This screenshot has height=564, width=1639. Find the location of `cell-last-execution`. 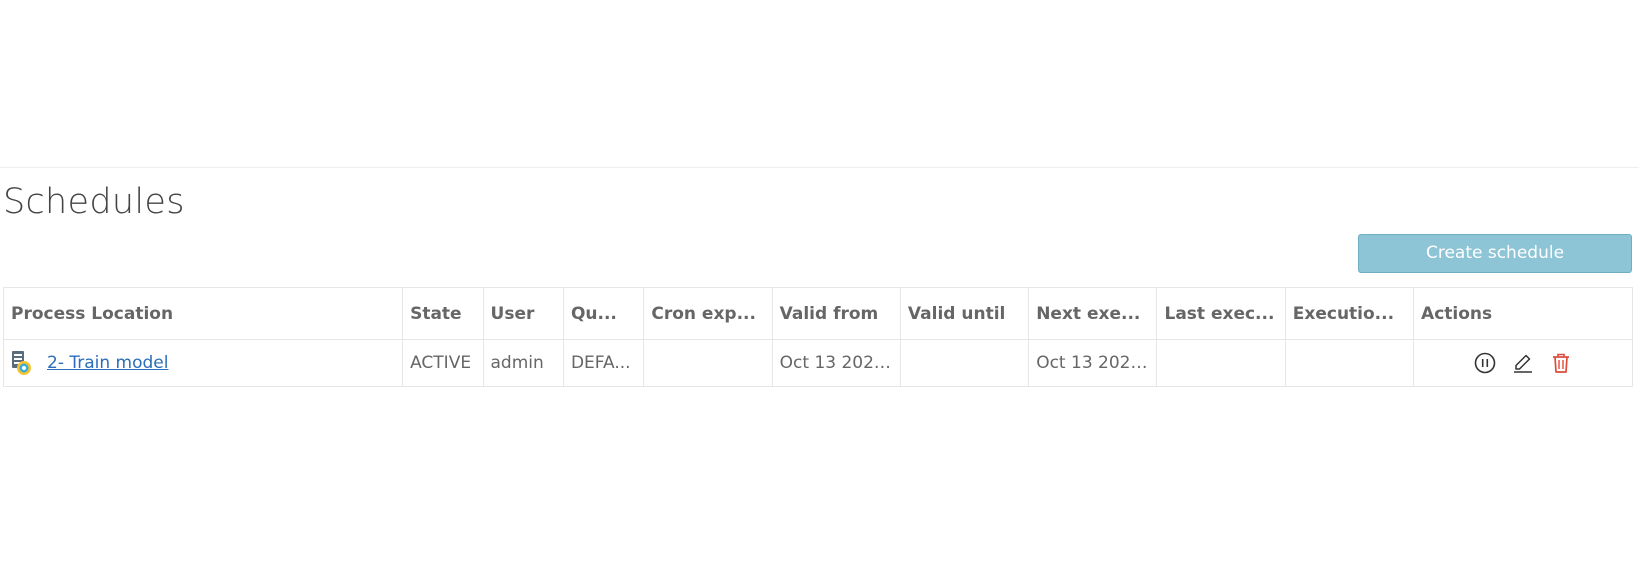

cell-last-execution is located at coordinates (1221, 363).